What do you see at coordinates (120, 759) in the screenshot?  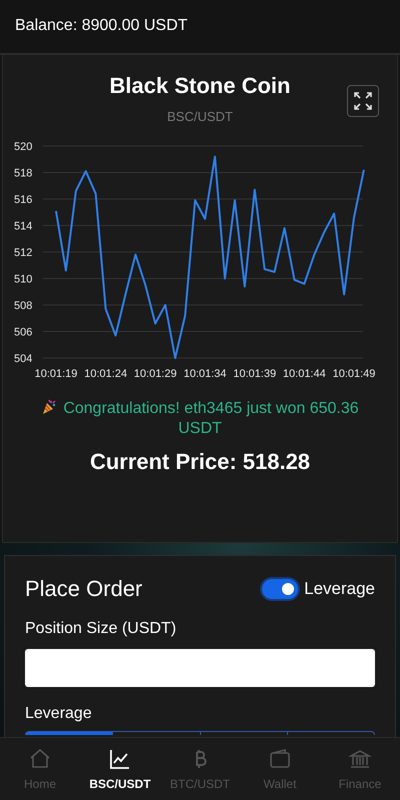 I see `chart-icon` at bounding box center [120, 759].